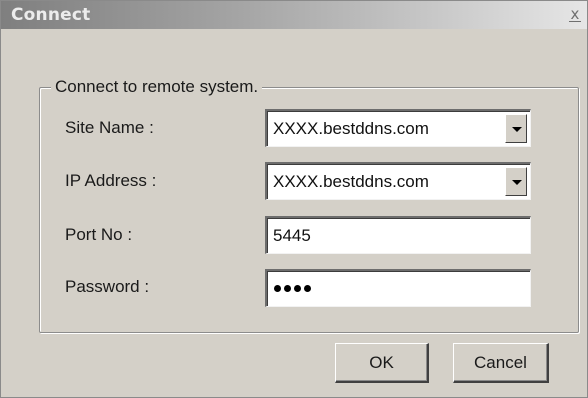 This screenshot has height=398, width=588. I want to click on site-name-dropdown-button, so click(516, 128).